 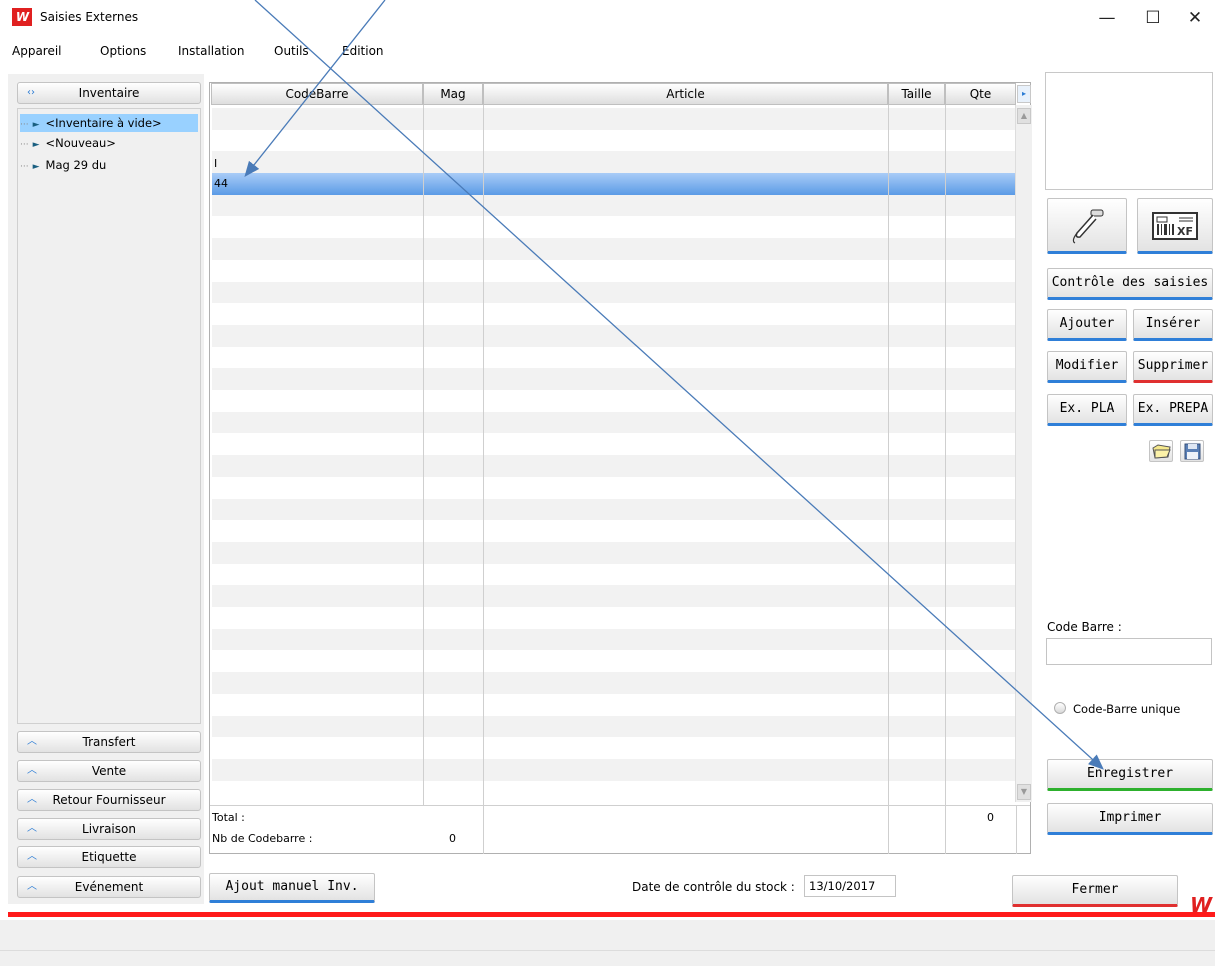 I want to click on maximize-button: ☐, so click(x=1153, y=18).